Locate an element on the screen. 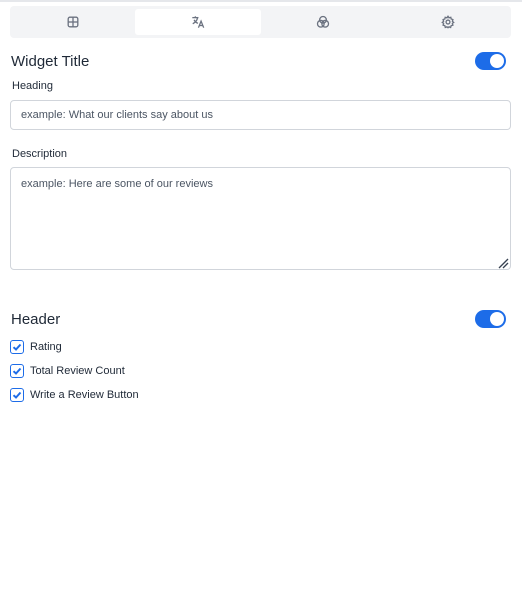 The image size is (522, 590). resize-handle-icon is located at coordinates (503, 262).